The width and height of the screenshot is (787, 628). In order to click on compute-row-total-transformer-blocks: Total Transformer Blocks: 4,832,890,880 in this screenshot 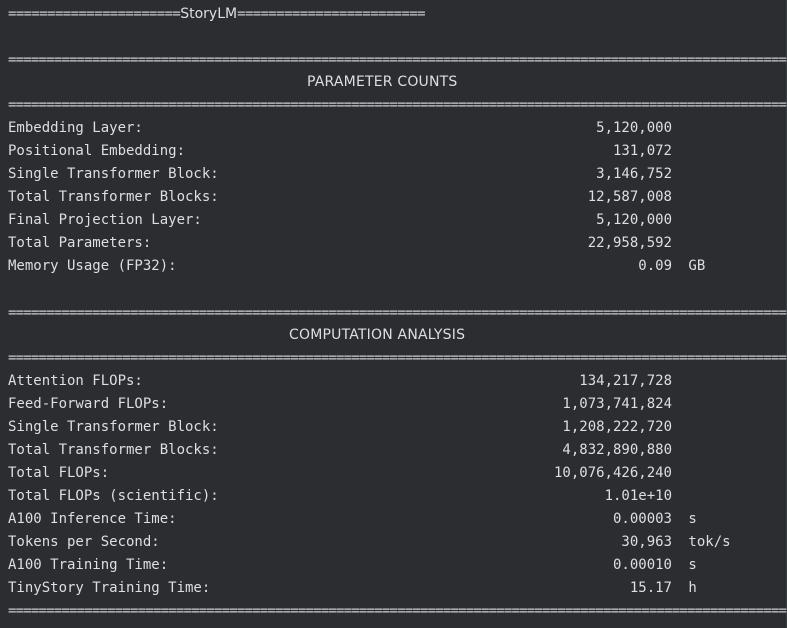, I will do `click(393, 450)`.